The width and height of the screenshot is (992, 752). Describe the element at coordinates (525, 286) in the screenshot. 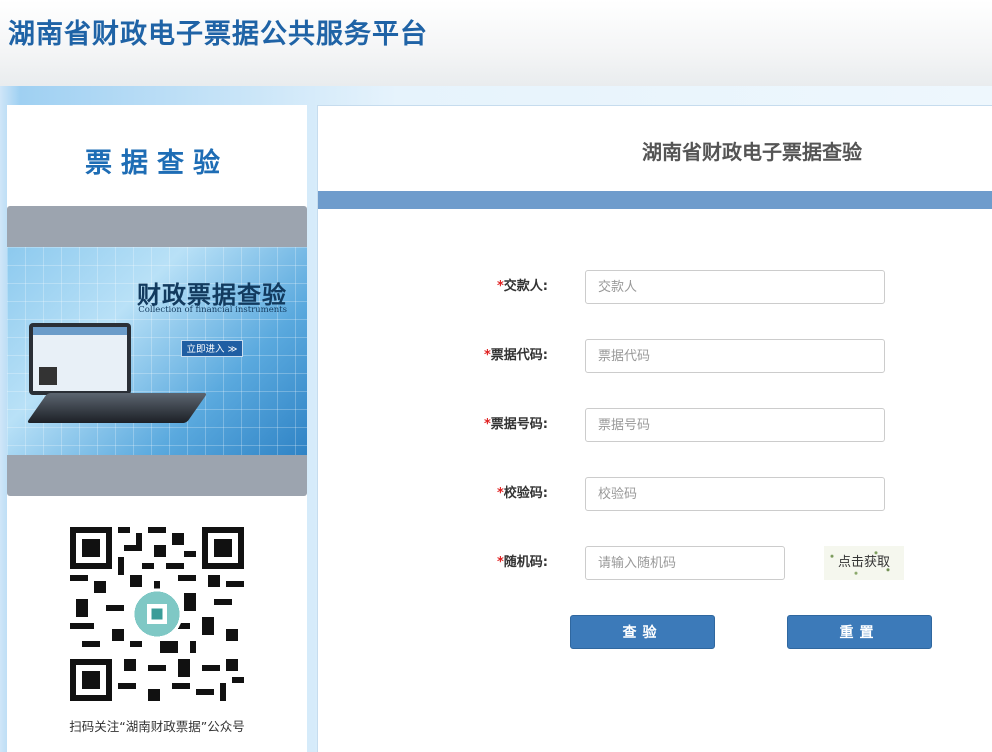

I see `payer-label-text: 交款人:` at that location.